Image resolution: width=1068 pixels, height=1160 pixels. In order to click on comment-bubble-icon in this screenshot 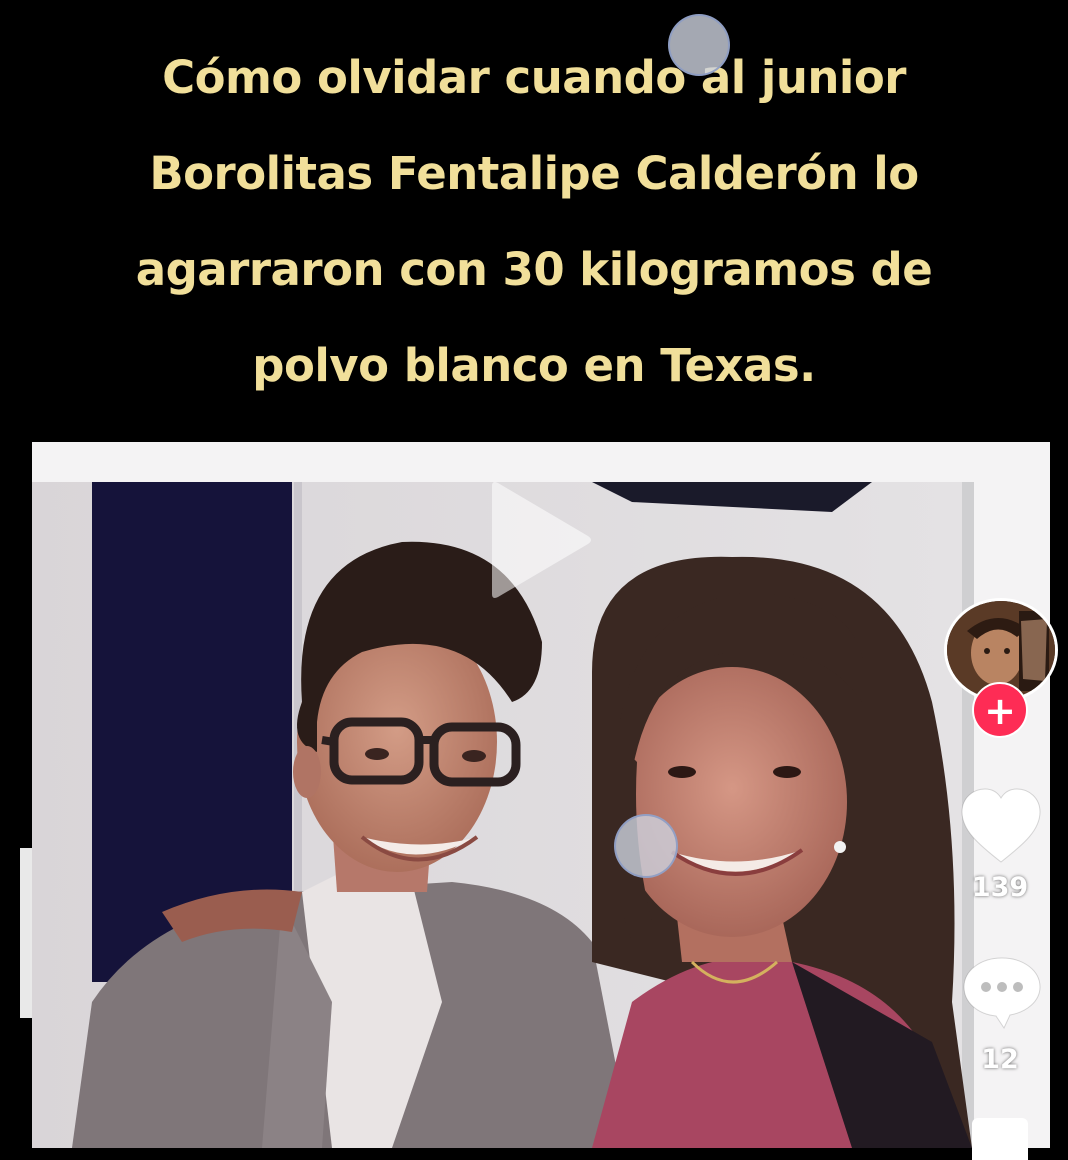, I will do `click(1002, 992)`.